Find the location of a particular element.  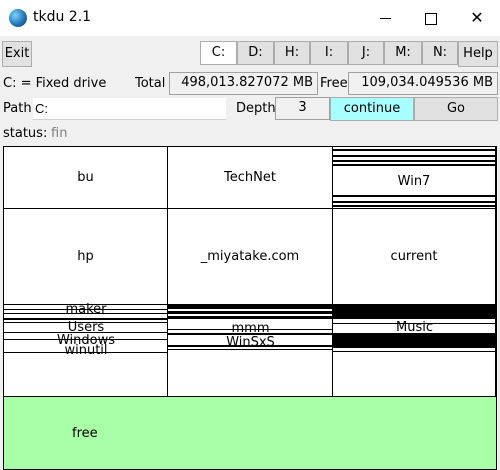

path-label: Path is located at coordinates (17, 108).